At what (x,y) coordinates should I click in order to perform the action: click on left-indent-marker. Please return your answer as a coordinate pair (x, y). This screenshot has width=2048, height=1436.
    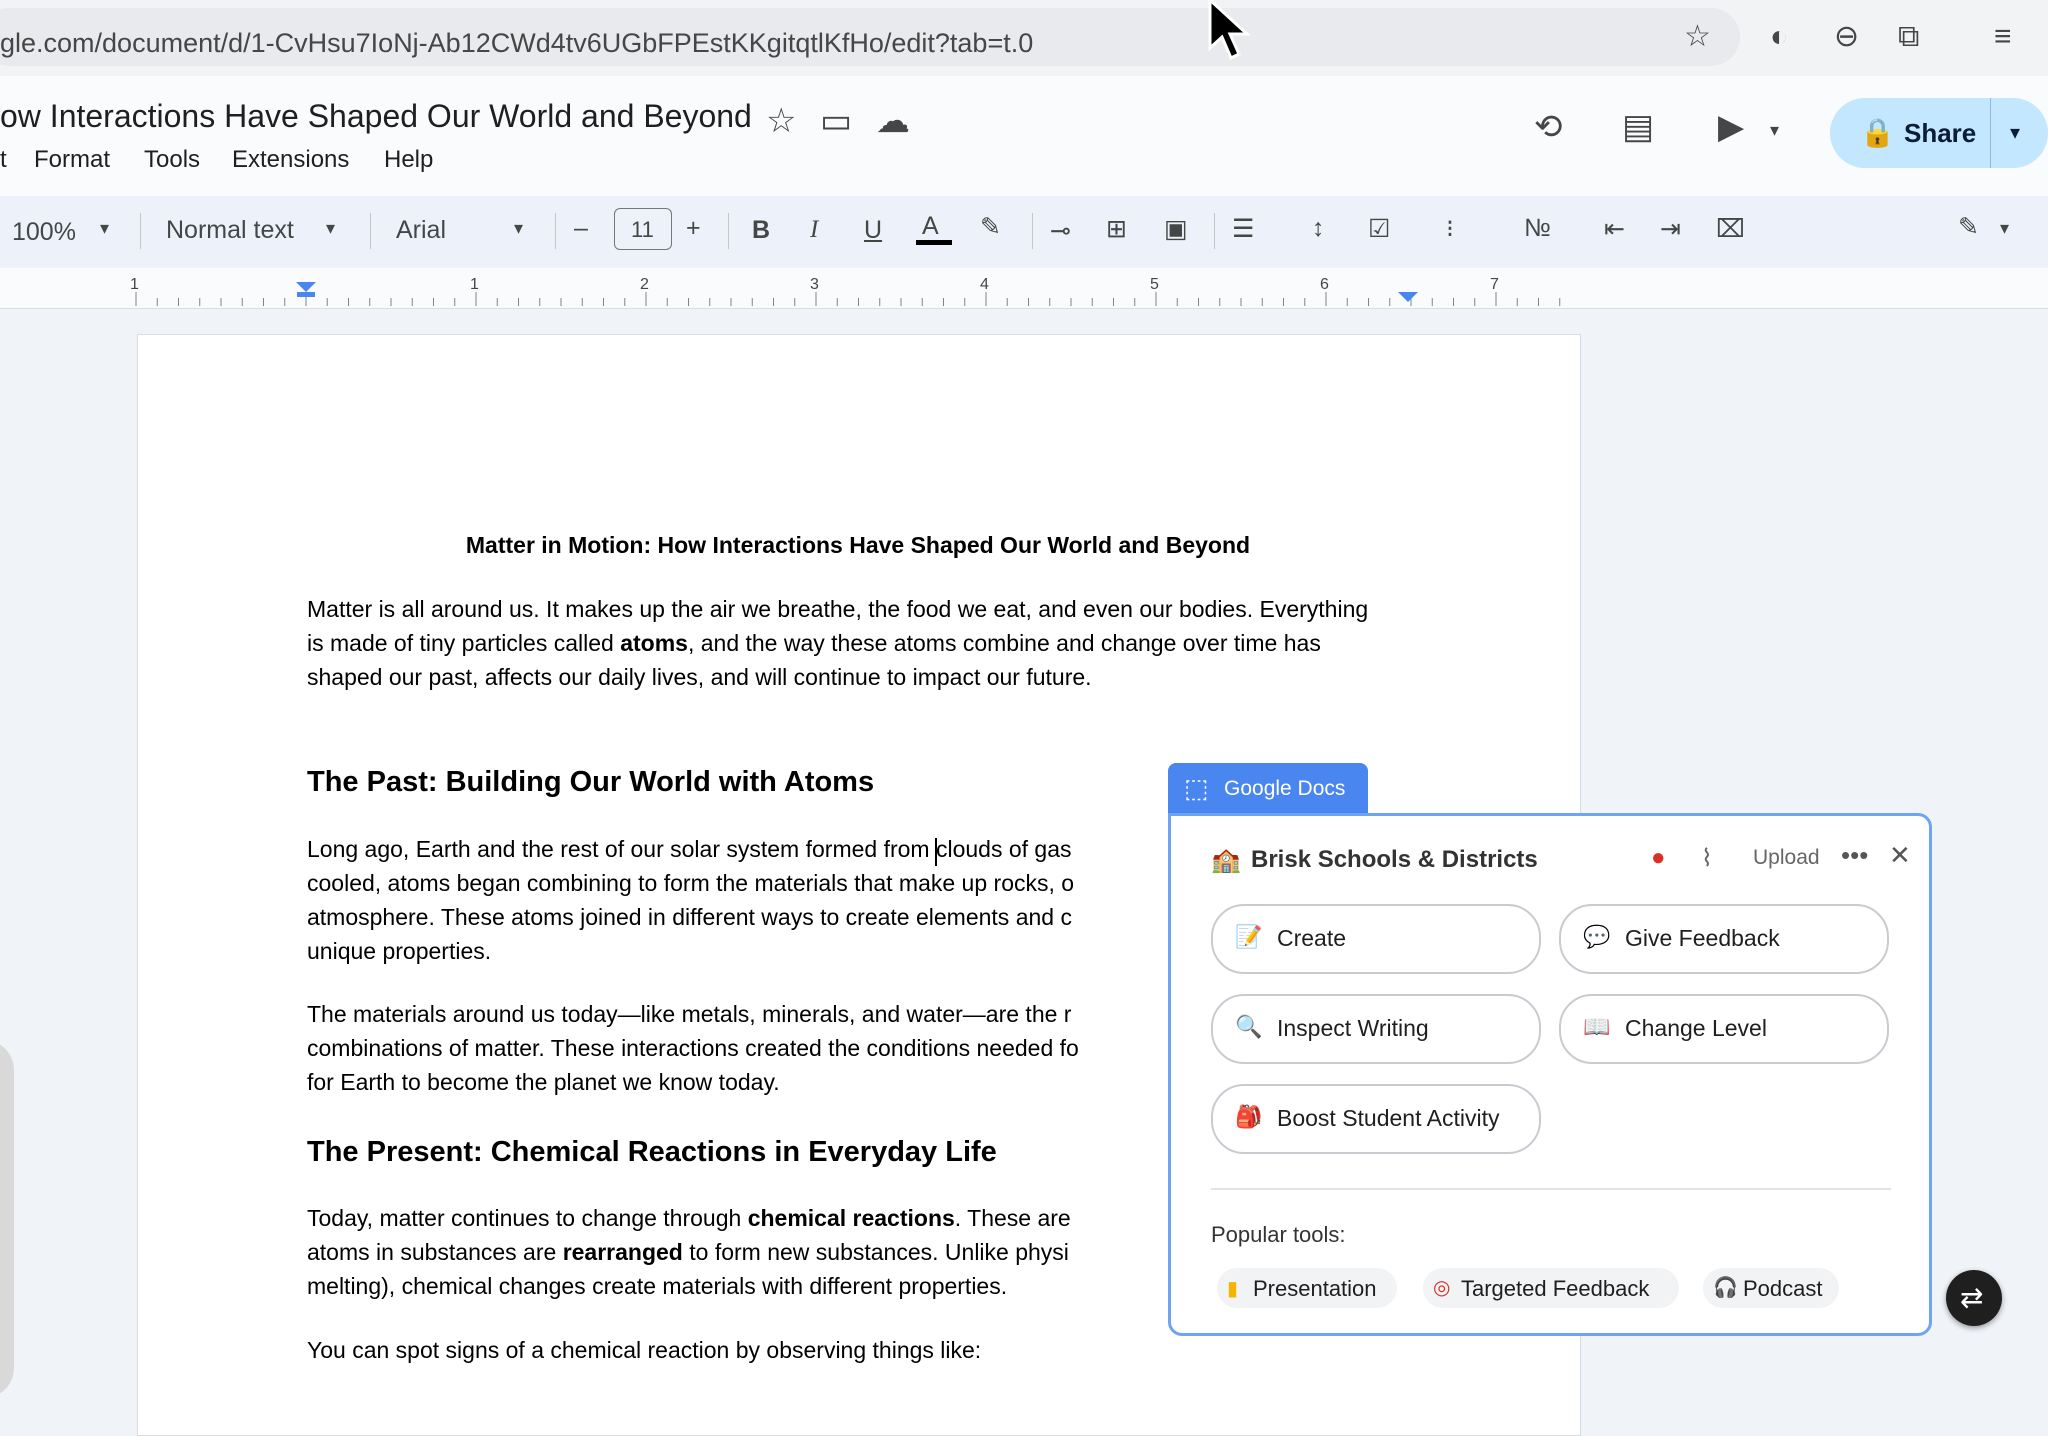
    Looking at the image, I should click on (306, 287).